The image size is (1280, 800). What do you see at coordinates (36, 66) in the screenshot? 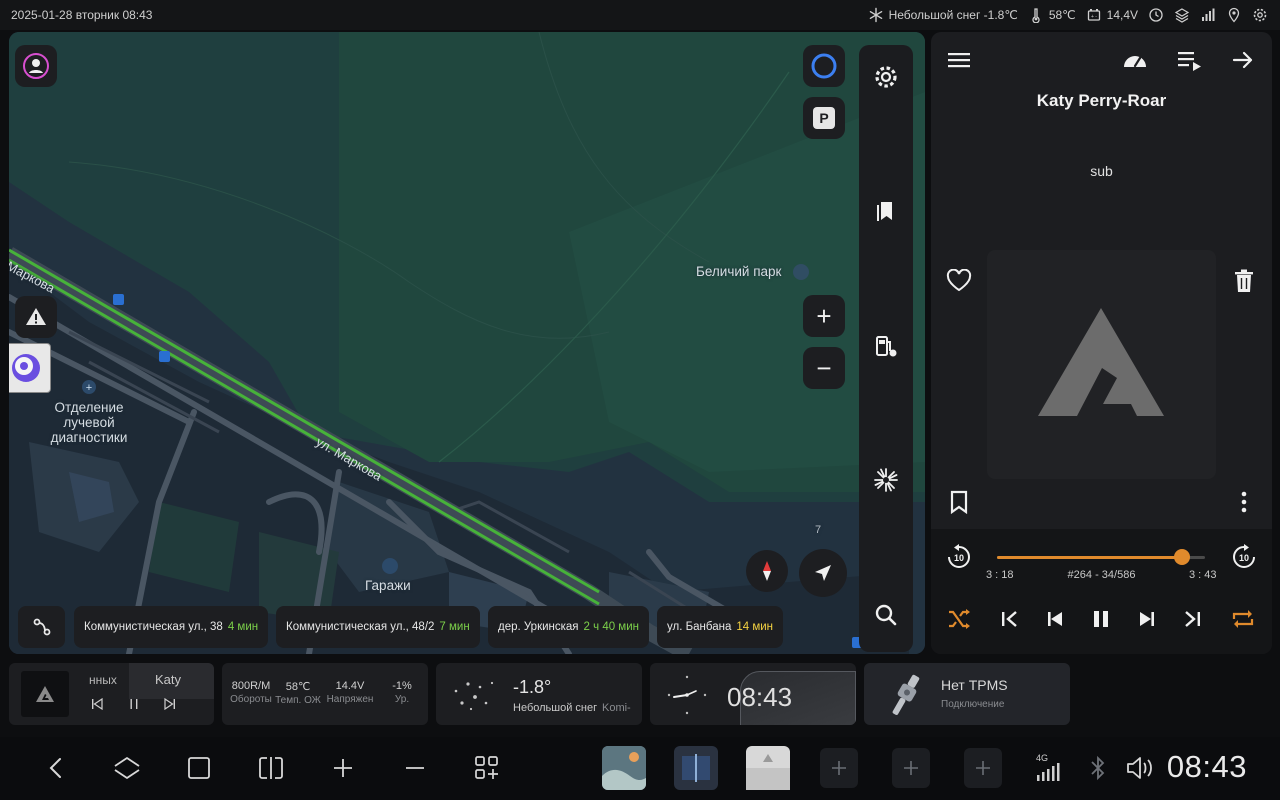
I see `profile-button` at bounding box center [36, 66].